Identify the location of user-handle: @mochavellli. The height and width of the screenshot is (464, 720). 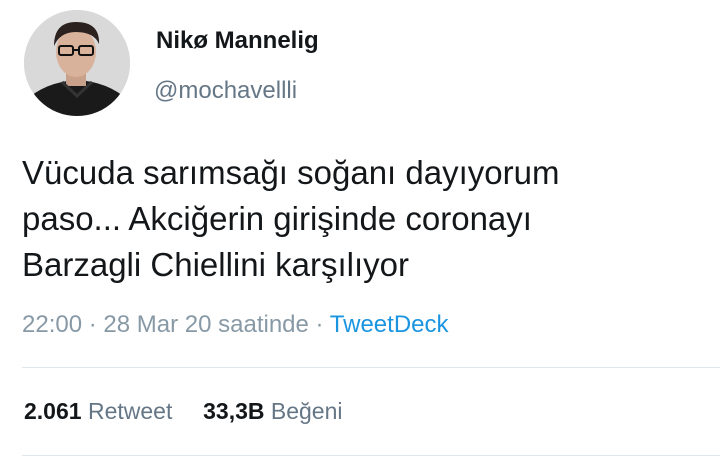
(225, 91).